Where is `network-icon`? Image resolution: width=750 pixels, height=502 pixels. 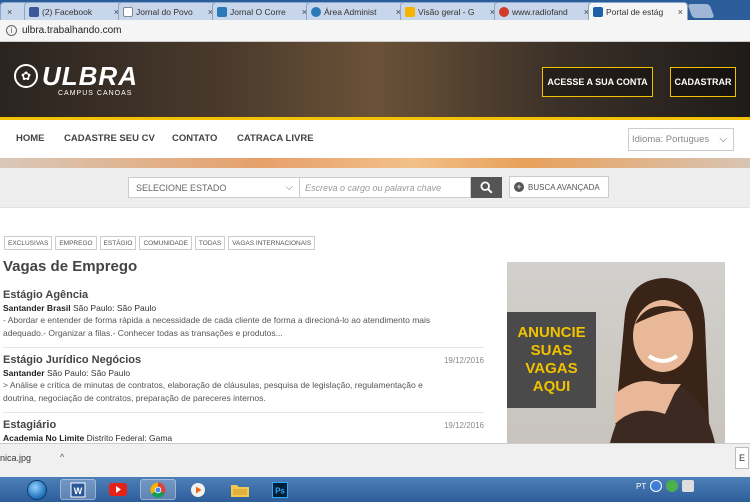
network-icon is located at coordinates (672, 486).